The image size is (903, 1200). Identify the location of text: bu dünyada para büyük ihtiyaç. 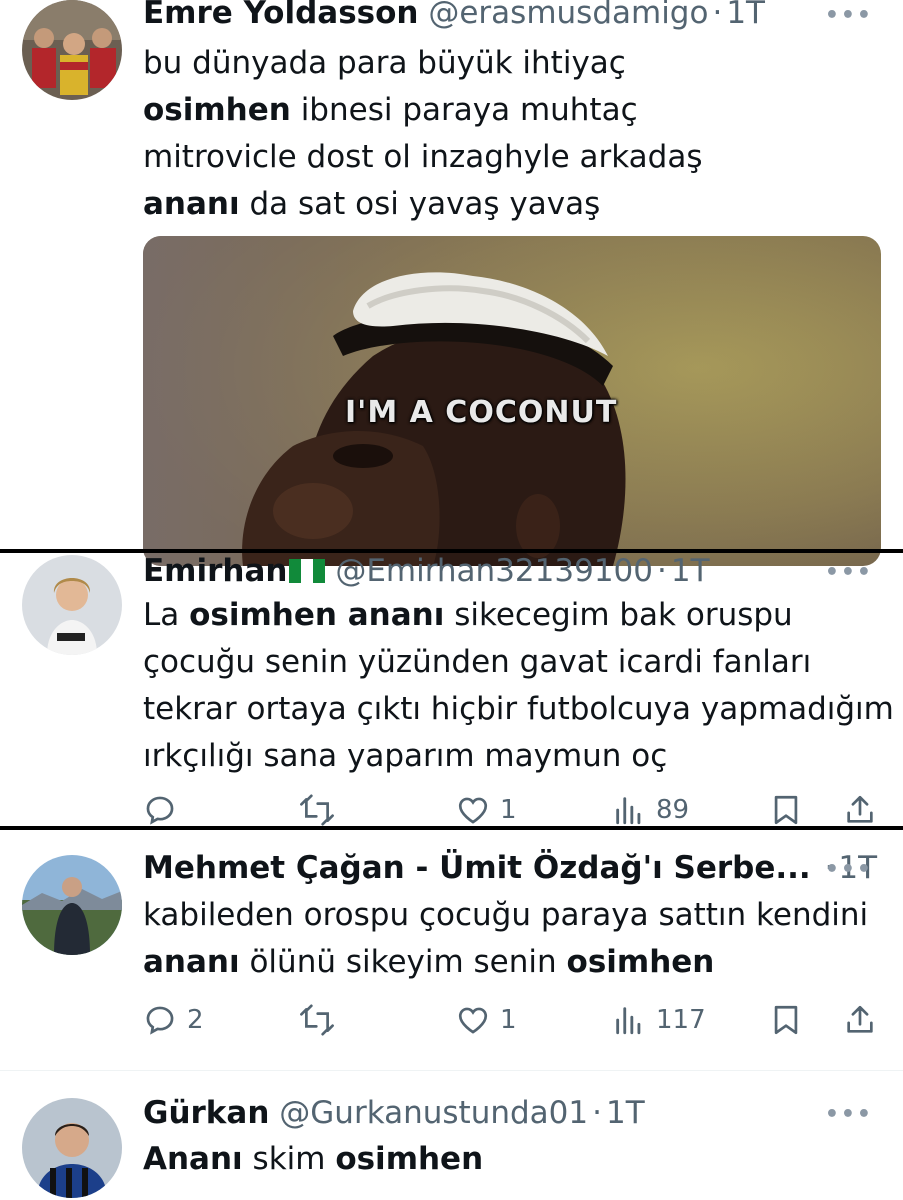
(384, 63).